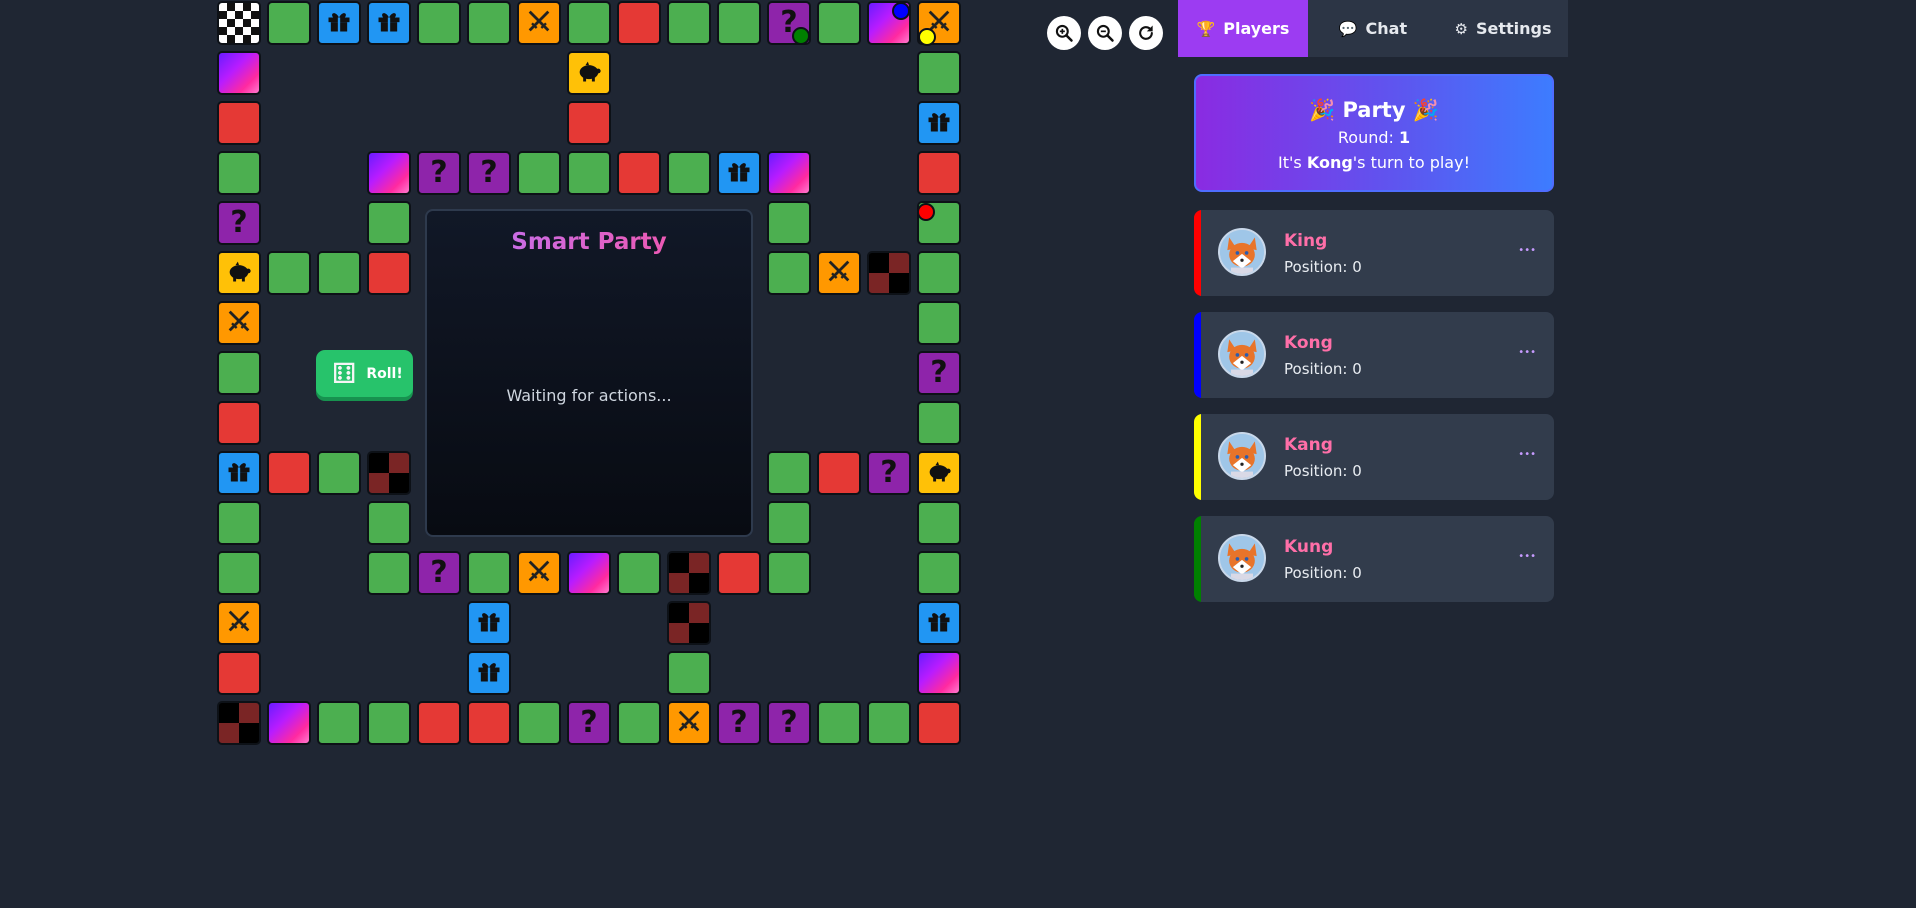 The height and width of the screenshot is (908, 1916). I want to click on player-token-red, so click(926, 212).